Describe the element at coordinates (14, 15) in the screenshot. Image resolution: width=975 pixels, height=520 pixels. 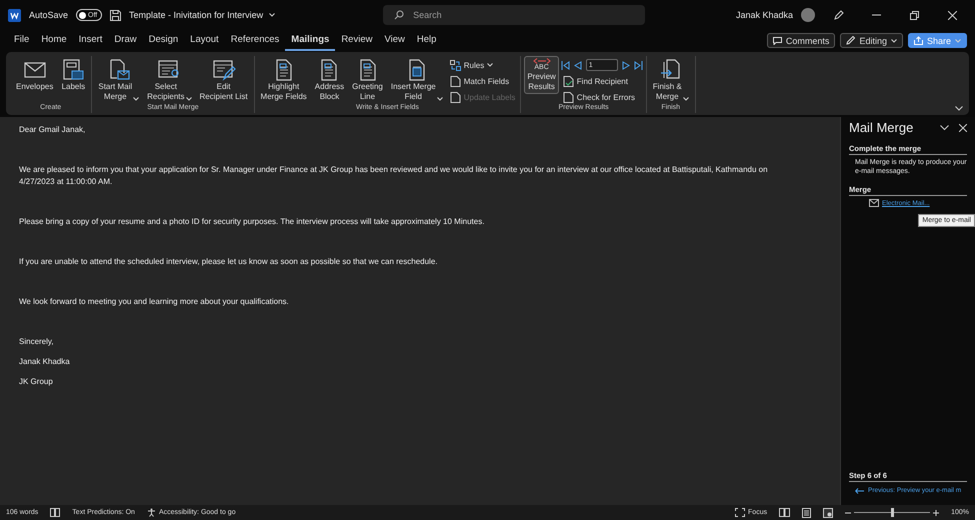
I see `app-logo-icon` at that location.